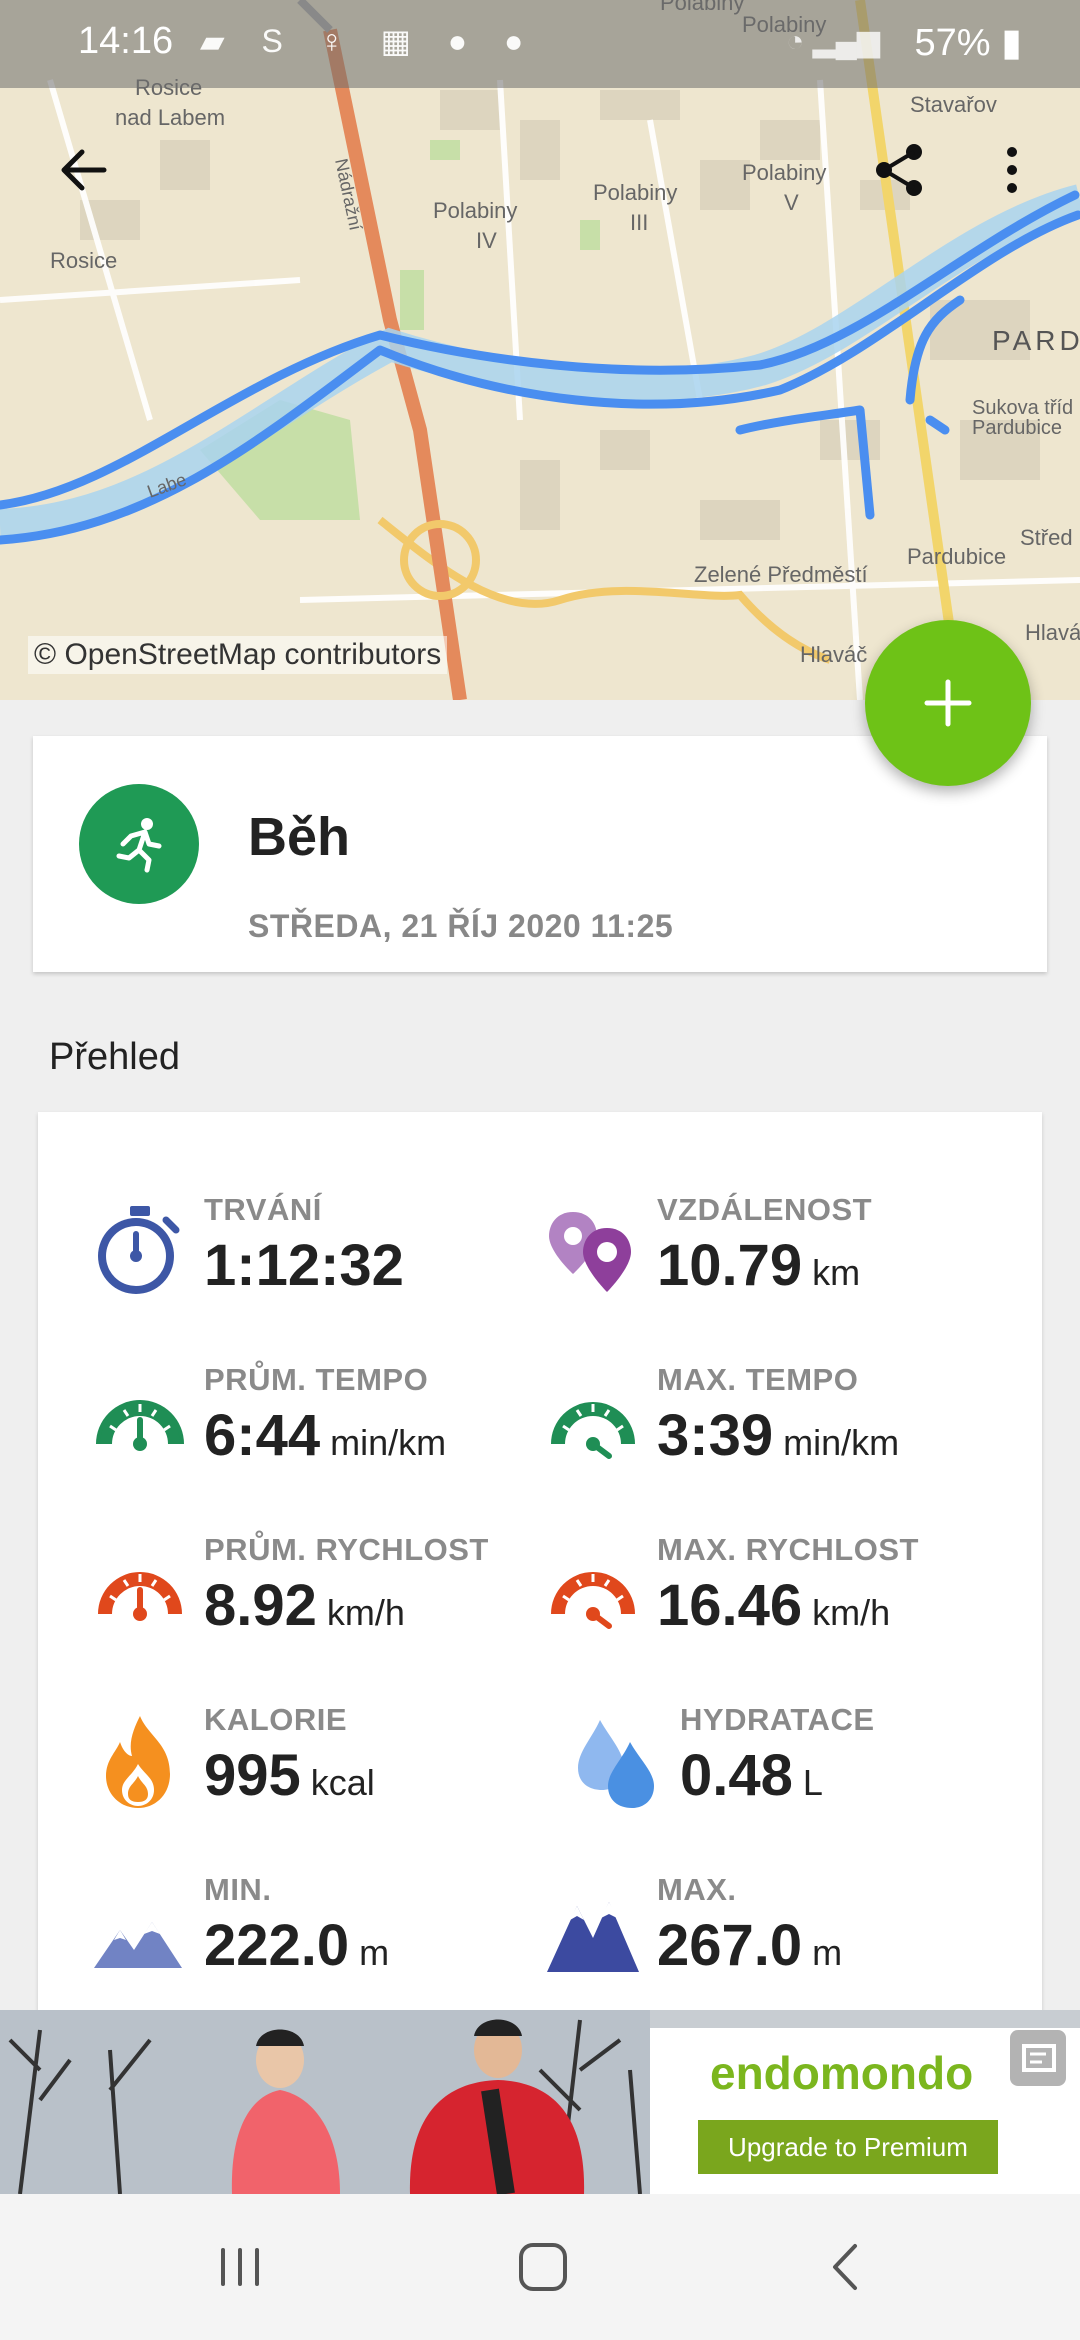 The width and height of the screenshot is (1080, 2340). I want to click on stat-value: 8.92, so click(260, 1605).